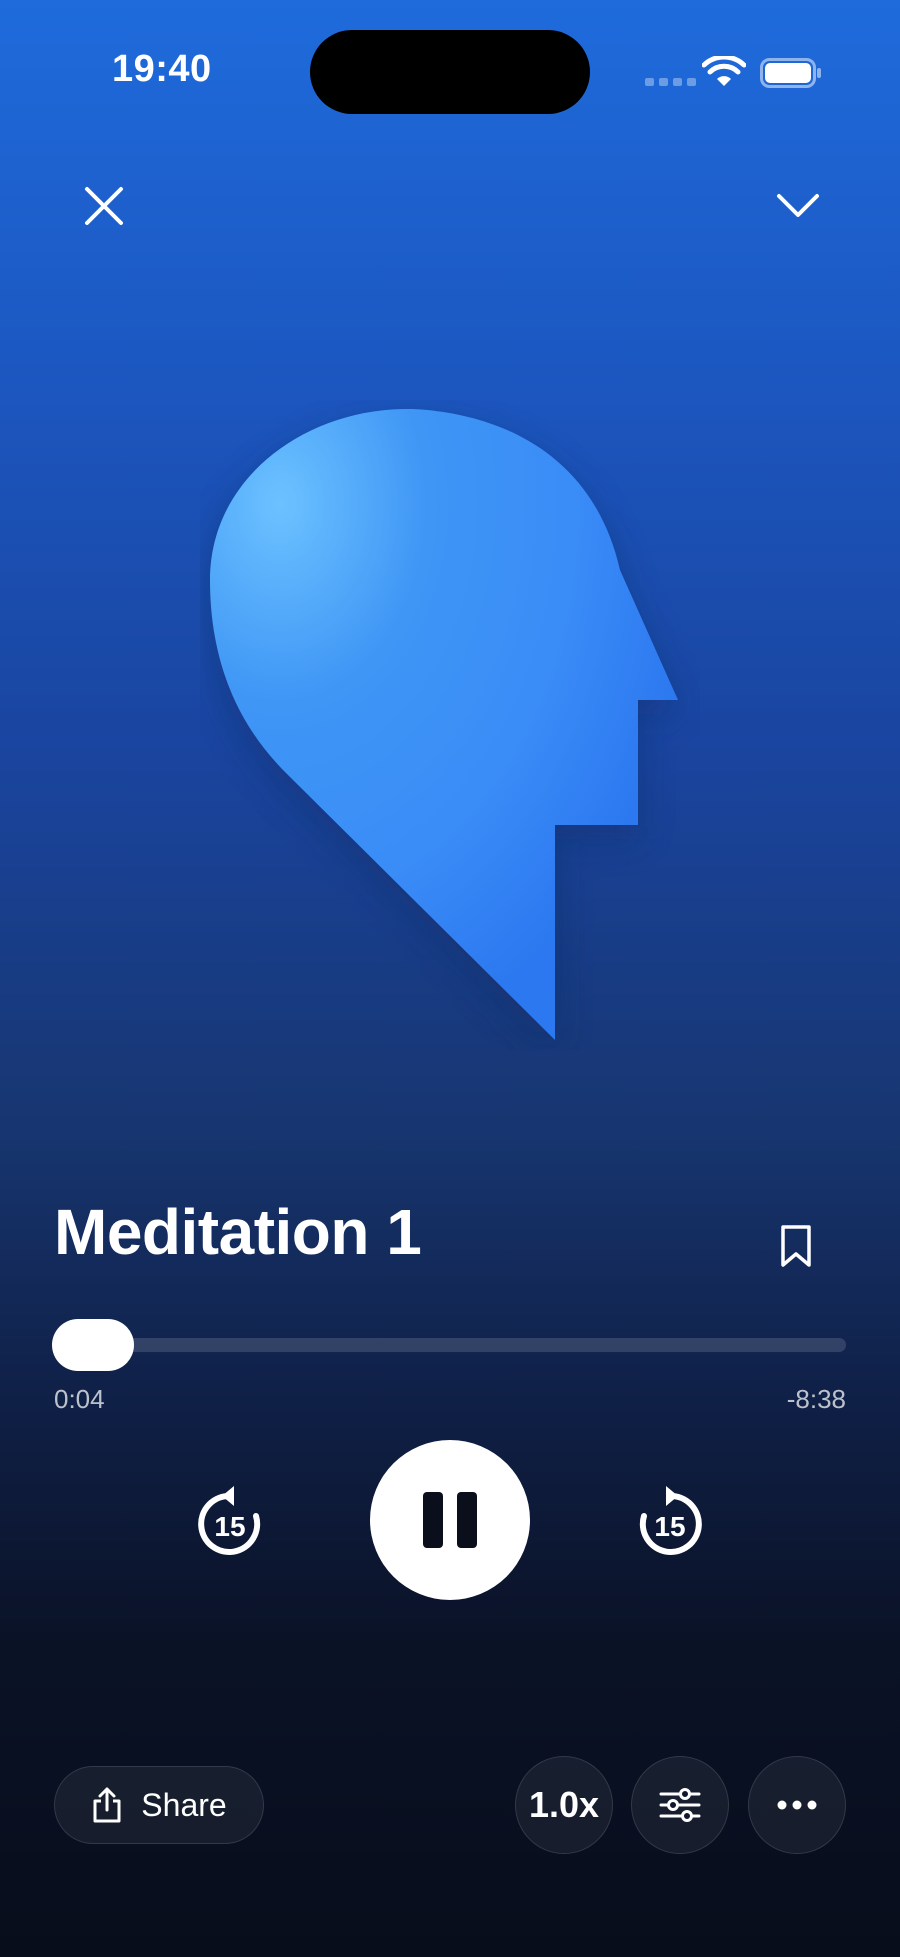  Describe the element at coordinates (79, 1399) in the screenshot. I see `elapsed-time: 0:04` at that location.